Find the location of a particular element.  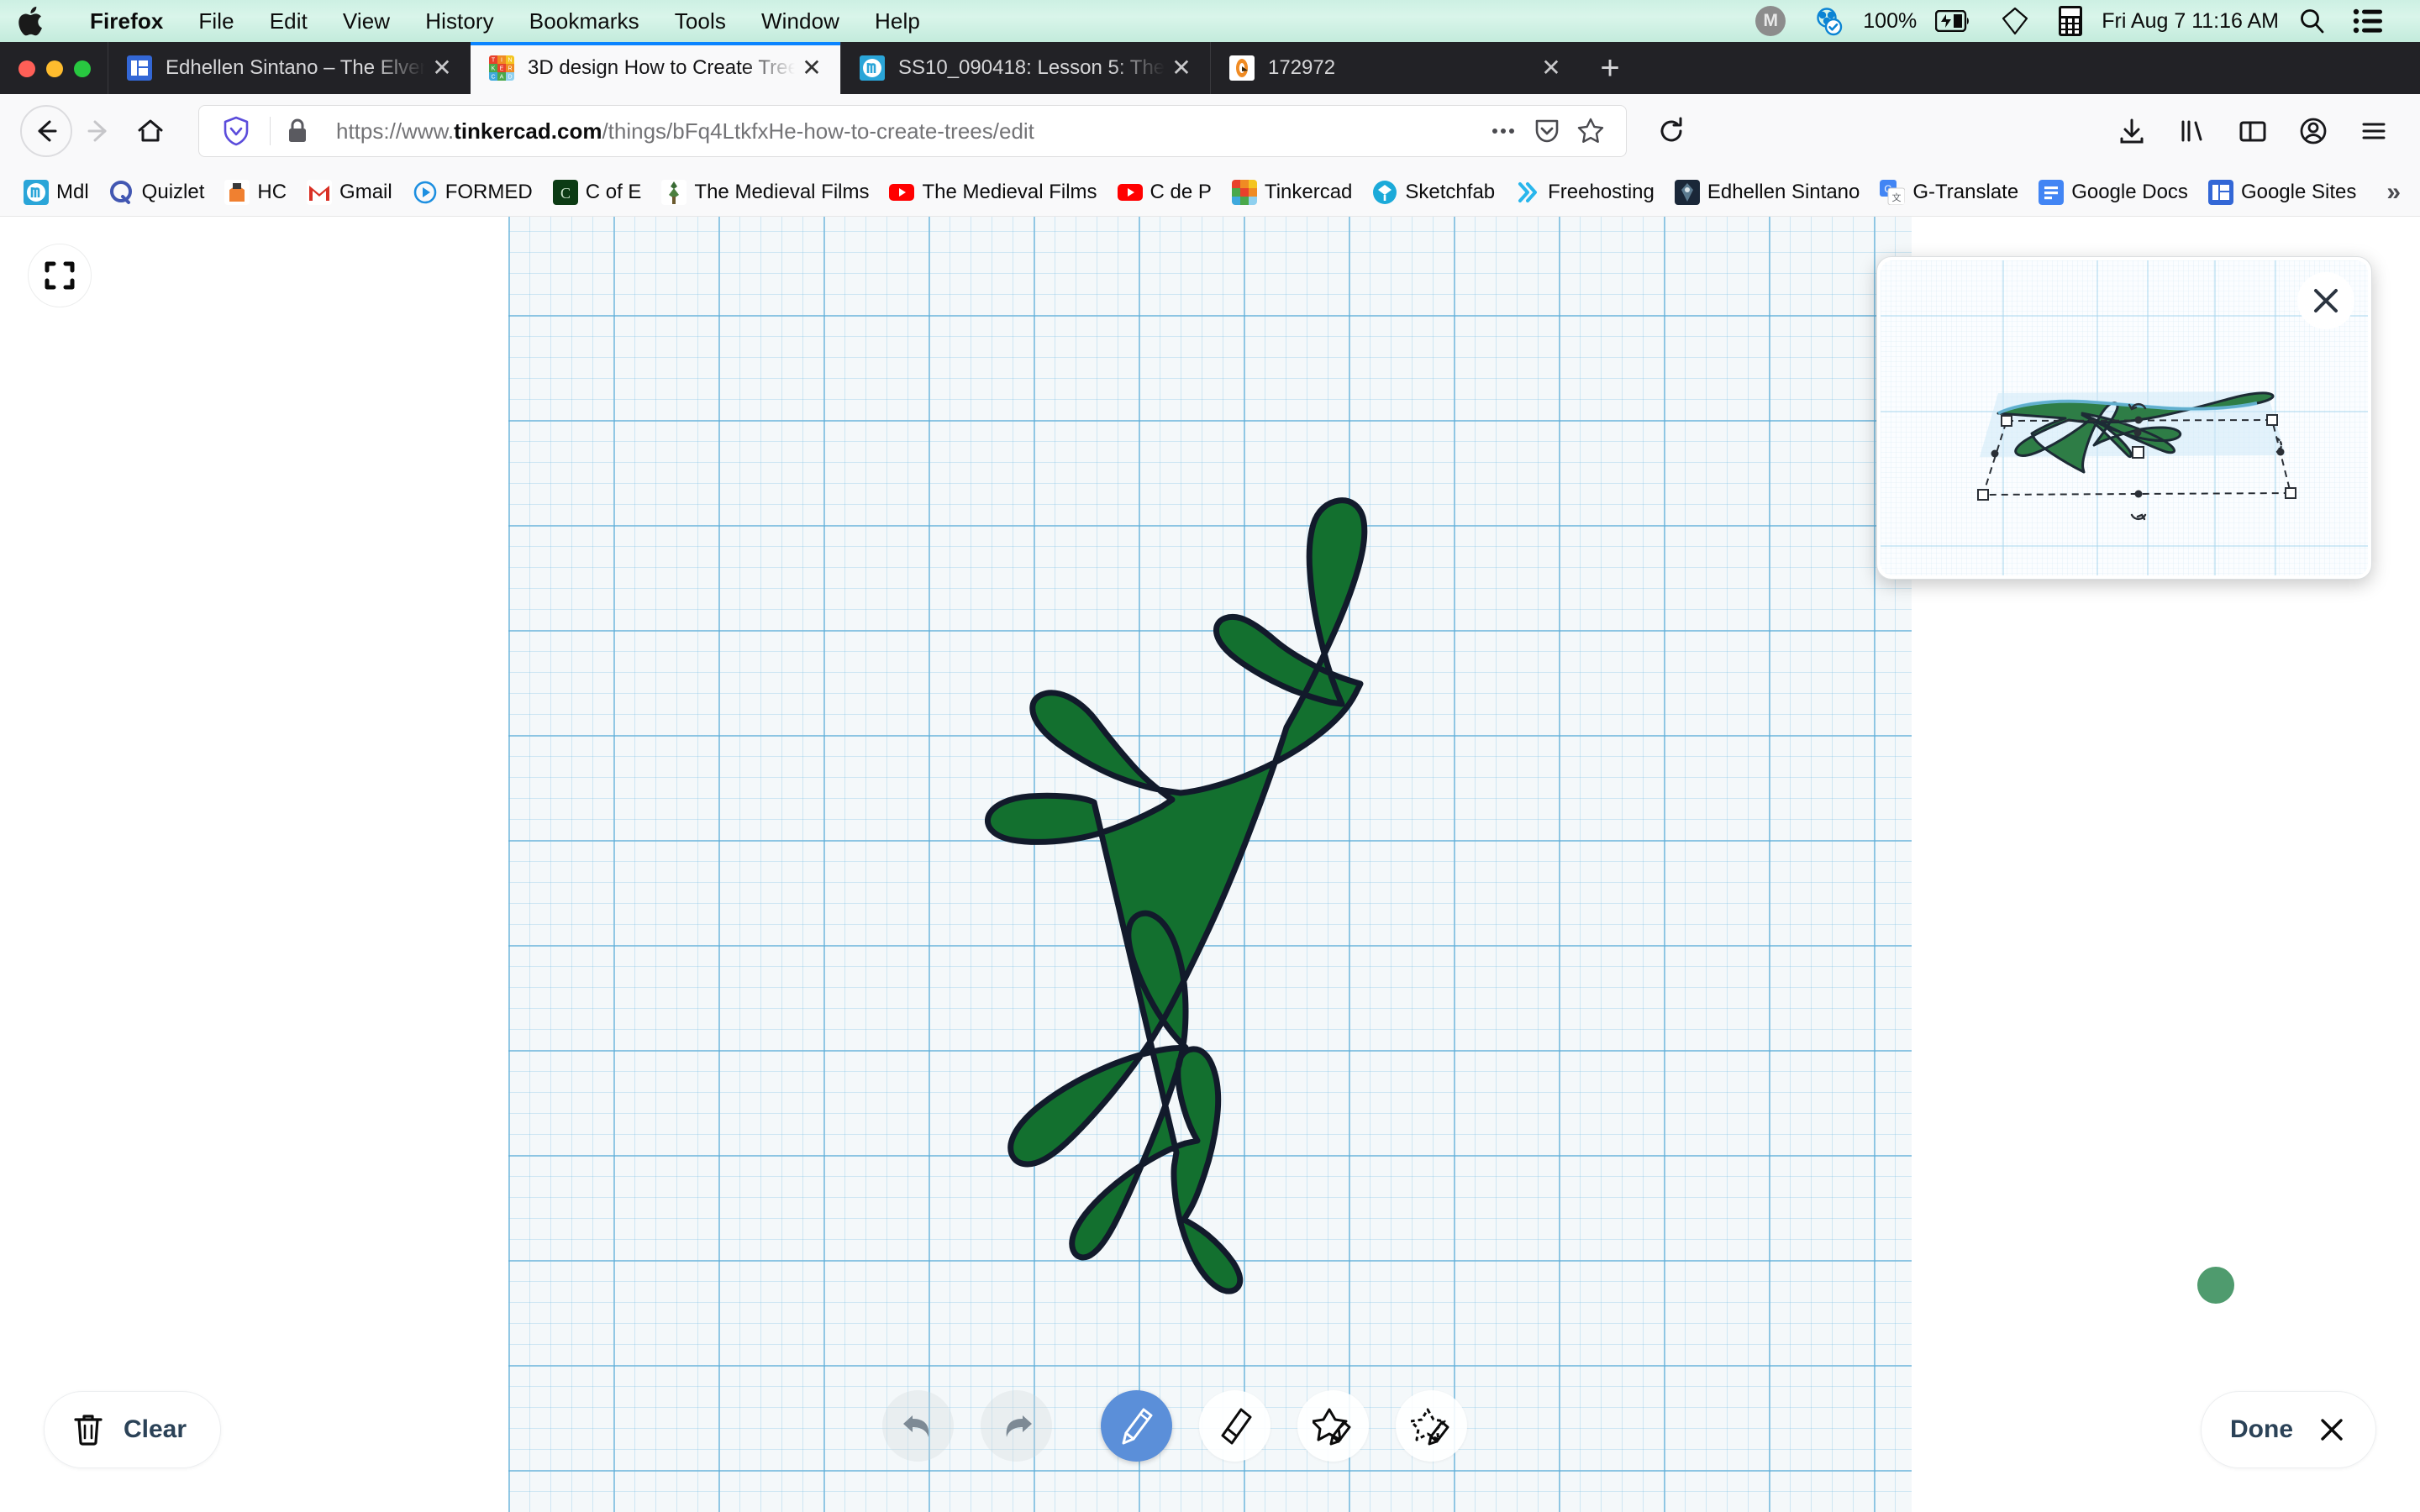

home-button is located at coordinates (150, 131).